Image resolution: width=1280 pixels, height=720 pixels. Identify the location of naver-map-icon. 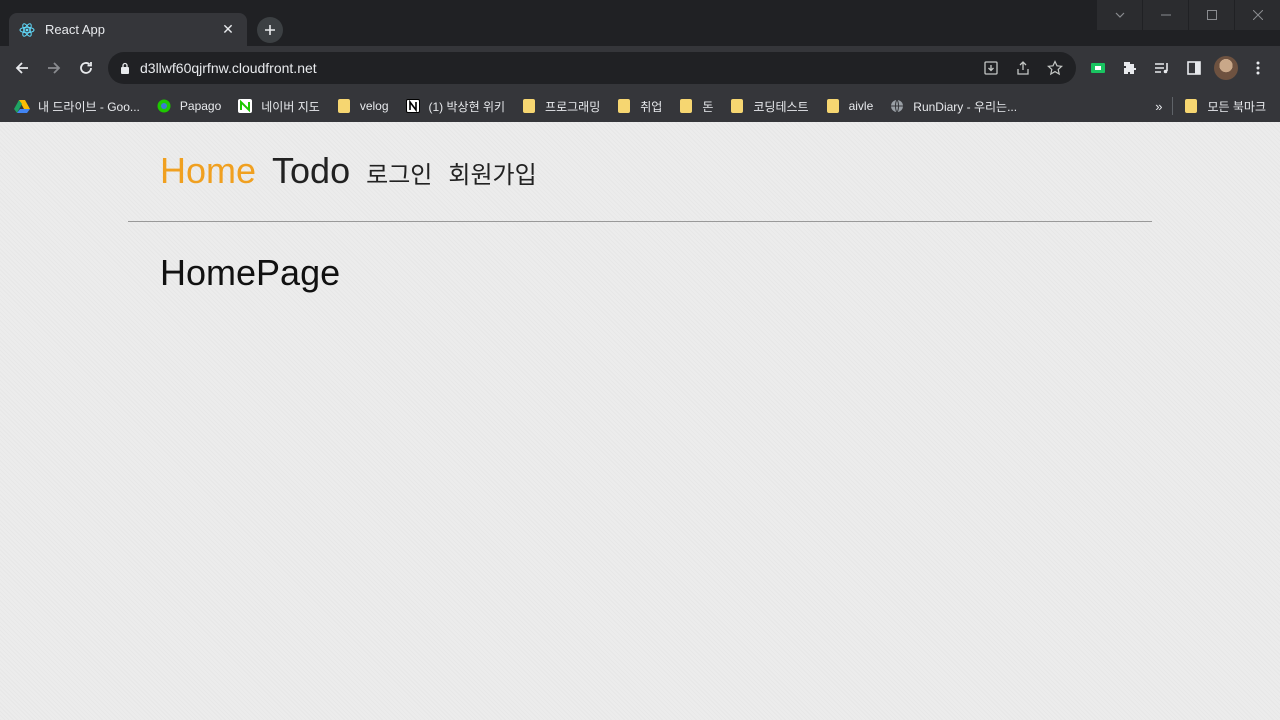
(245, 106).